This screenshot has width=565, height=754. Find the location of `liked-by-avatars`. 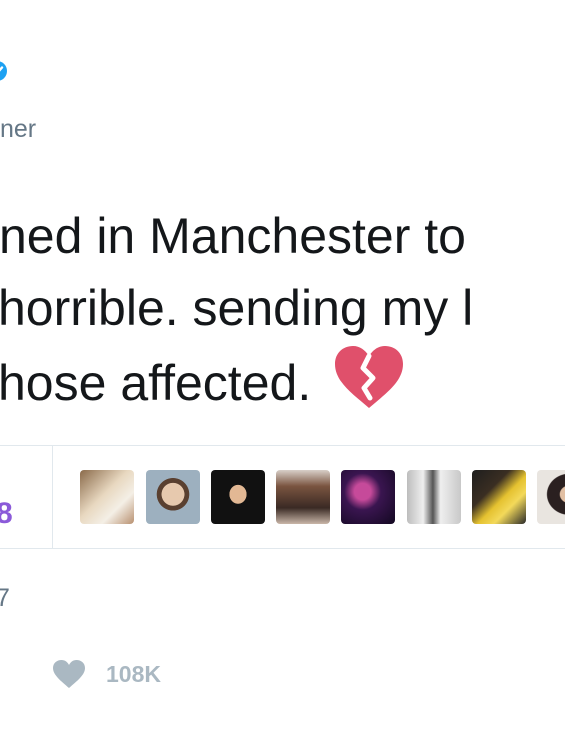

liked-by-avatars is located at coordinates (322, 497).